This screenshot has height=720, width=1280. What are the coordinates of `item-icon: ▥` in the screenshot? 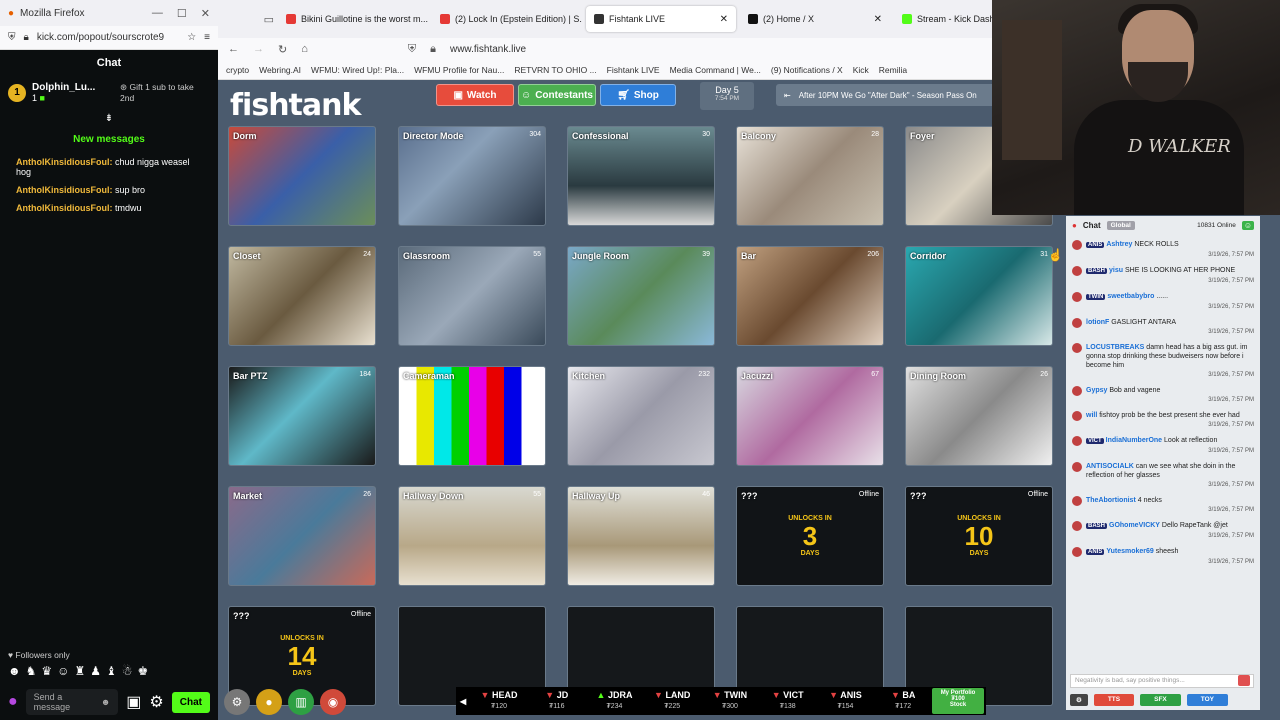 It's located at (301, 702).